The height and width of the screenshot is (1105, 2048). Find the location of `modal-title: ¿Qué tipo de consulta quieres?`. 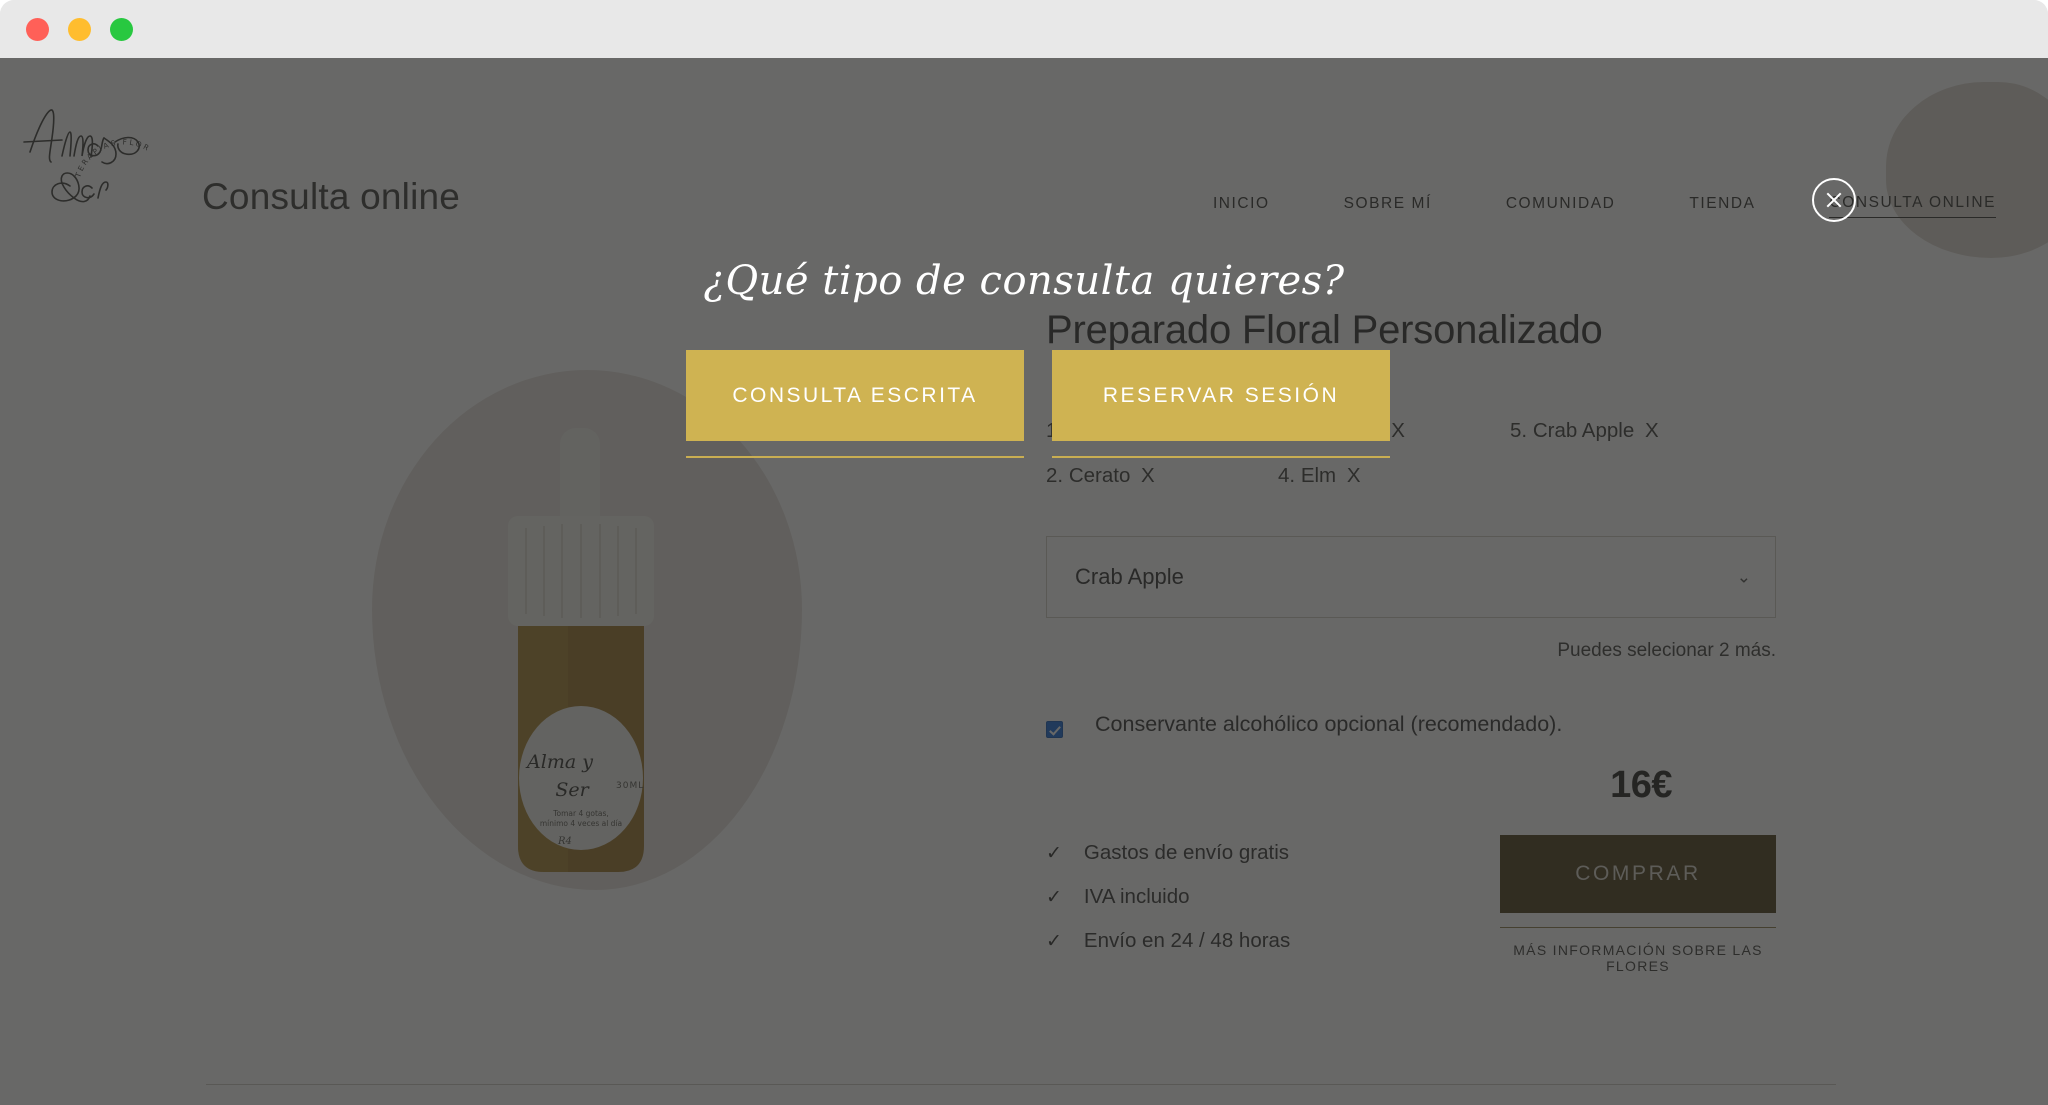

modal-title: ¿Qué tipo de consulta quieres? is located at coordinates (1024, 281).